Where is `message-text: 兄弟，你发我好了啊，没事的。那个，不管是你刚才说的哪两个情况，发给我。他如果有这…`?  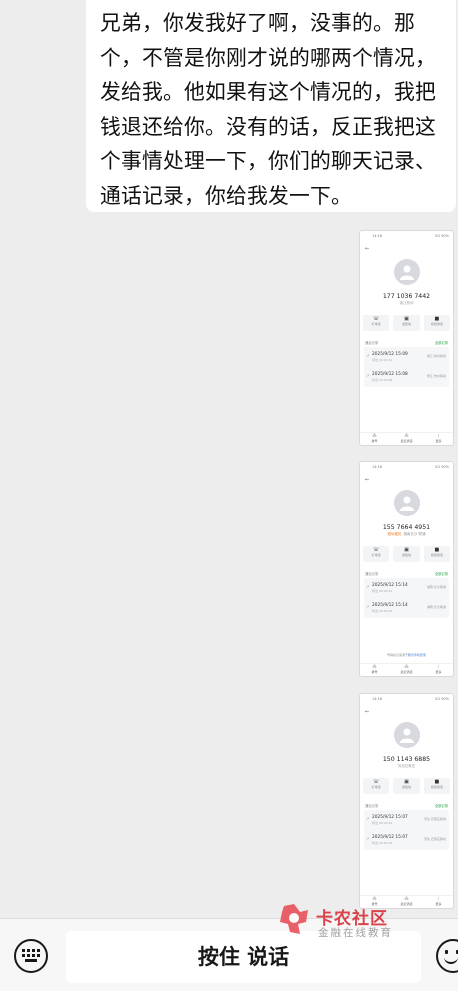 message-text: 兄弟，你发我好了啊，没事的。那个，不管是你刚才说的哪两个情况，发给我。他如果有这… is located at coordinates (268, 109).